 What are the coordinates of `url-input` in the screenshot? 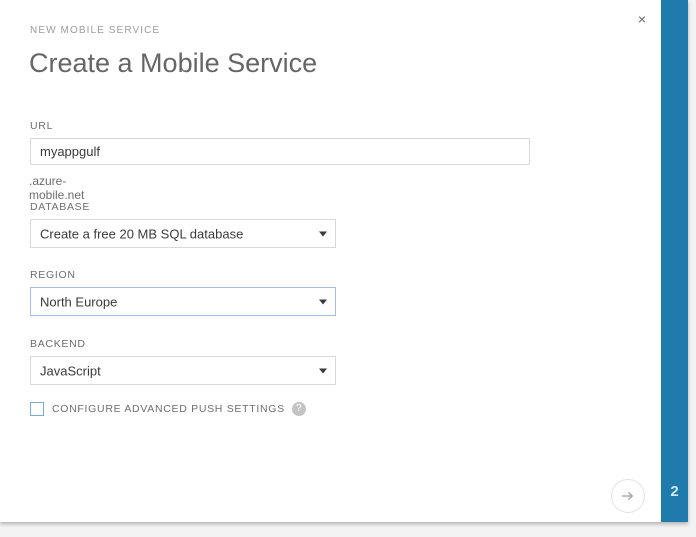 It's located at (280, 151).